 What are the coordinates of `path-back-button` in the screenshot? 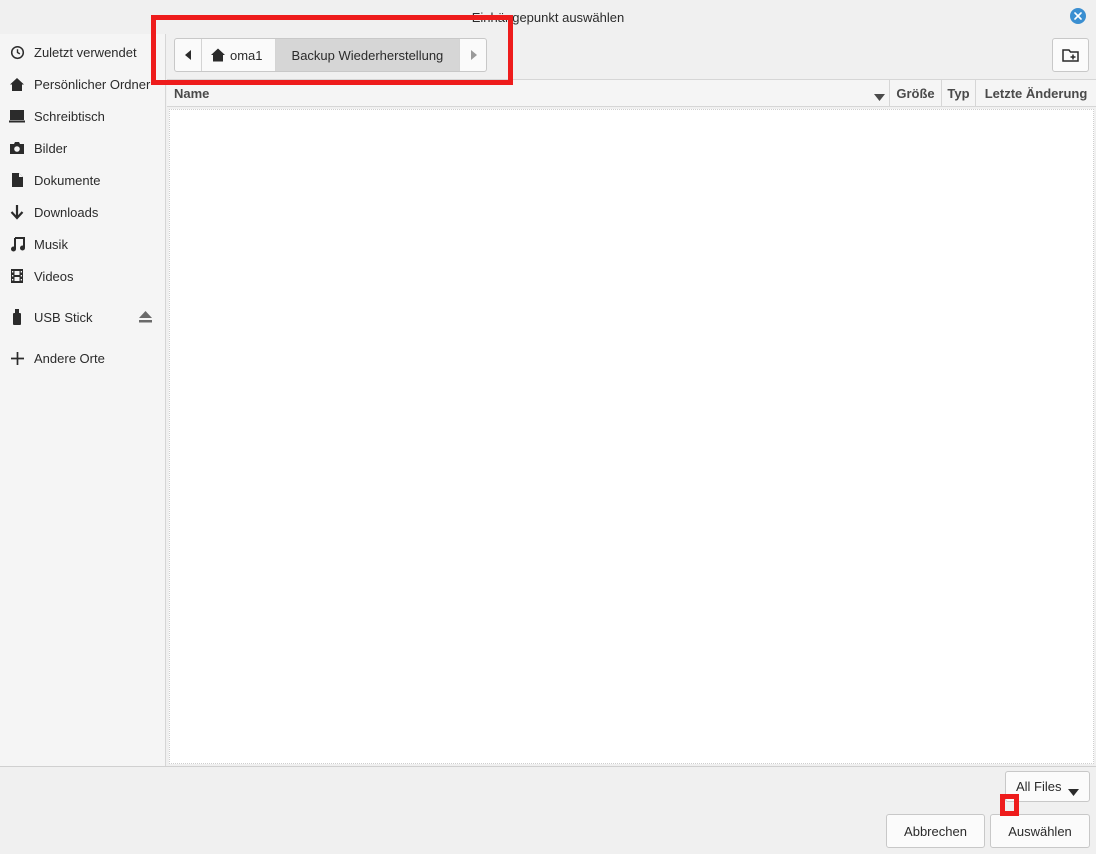 It's located at (188, 55).